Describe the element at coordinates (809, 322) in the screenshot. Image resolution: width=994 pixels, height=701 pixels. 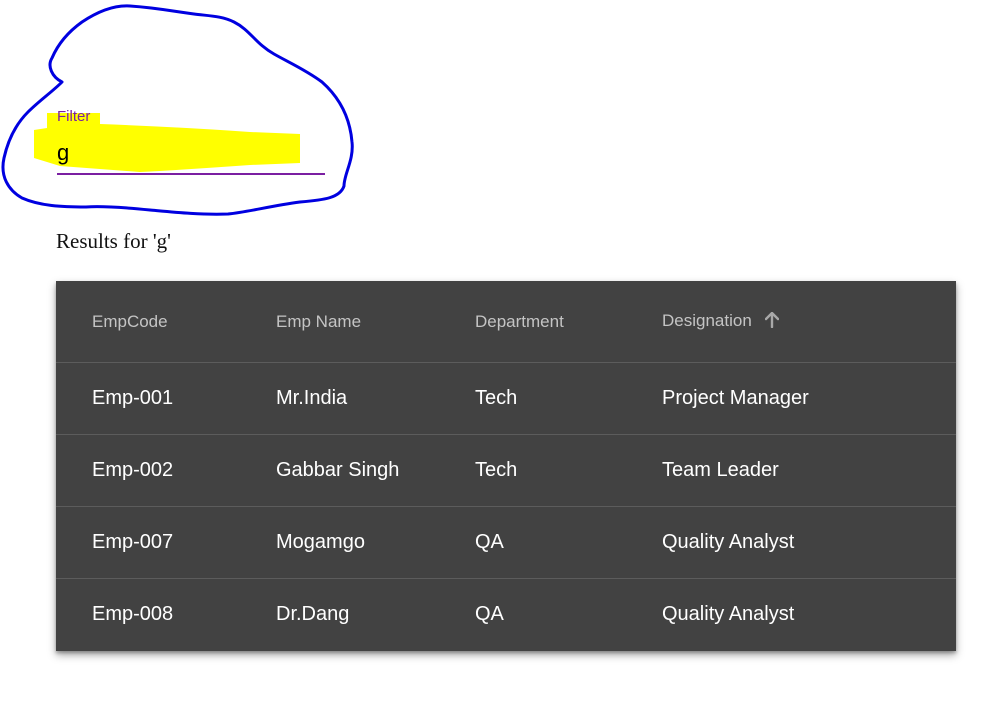
I see `header-designation: Designation` at that location.